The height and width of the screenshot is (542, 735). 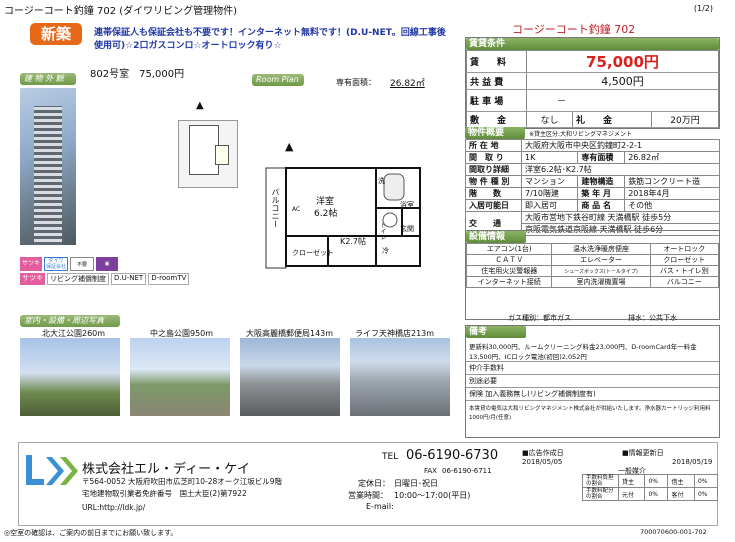 I want to click on equipment-header: 設備情報, so click(x=496, y=237).